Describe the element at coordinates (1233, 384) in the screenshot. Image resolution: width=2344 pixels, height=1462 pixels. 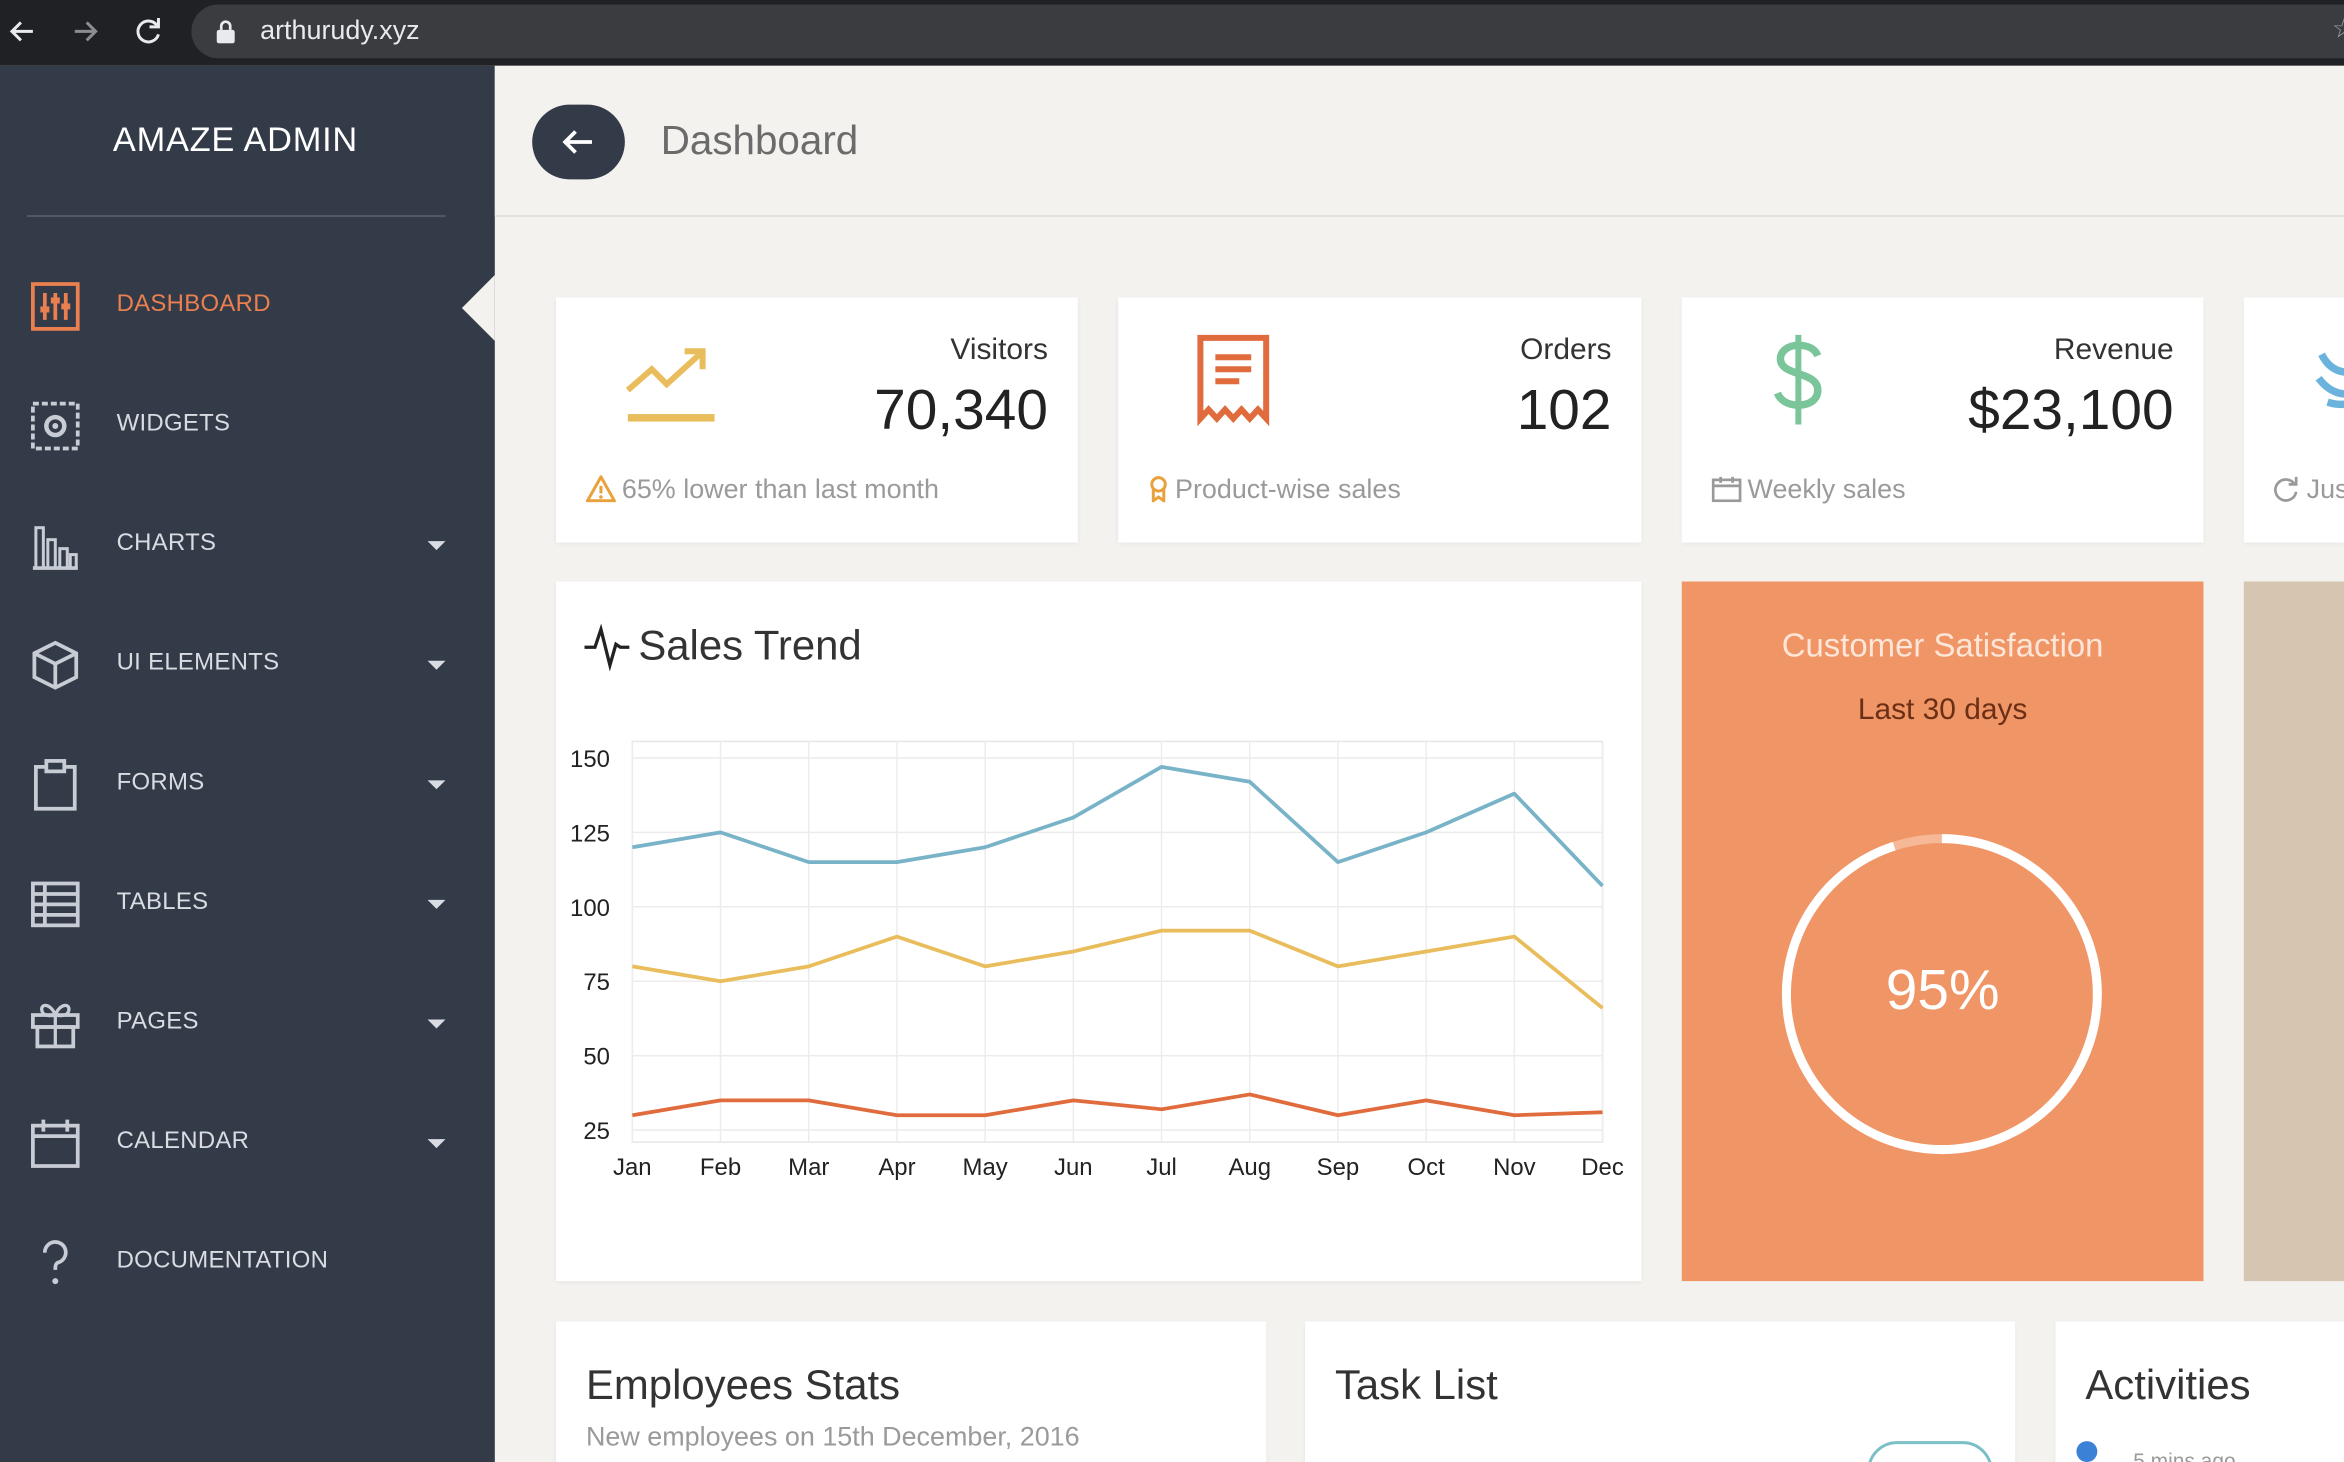
I see `receipt-icon` at that location.